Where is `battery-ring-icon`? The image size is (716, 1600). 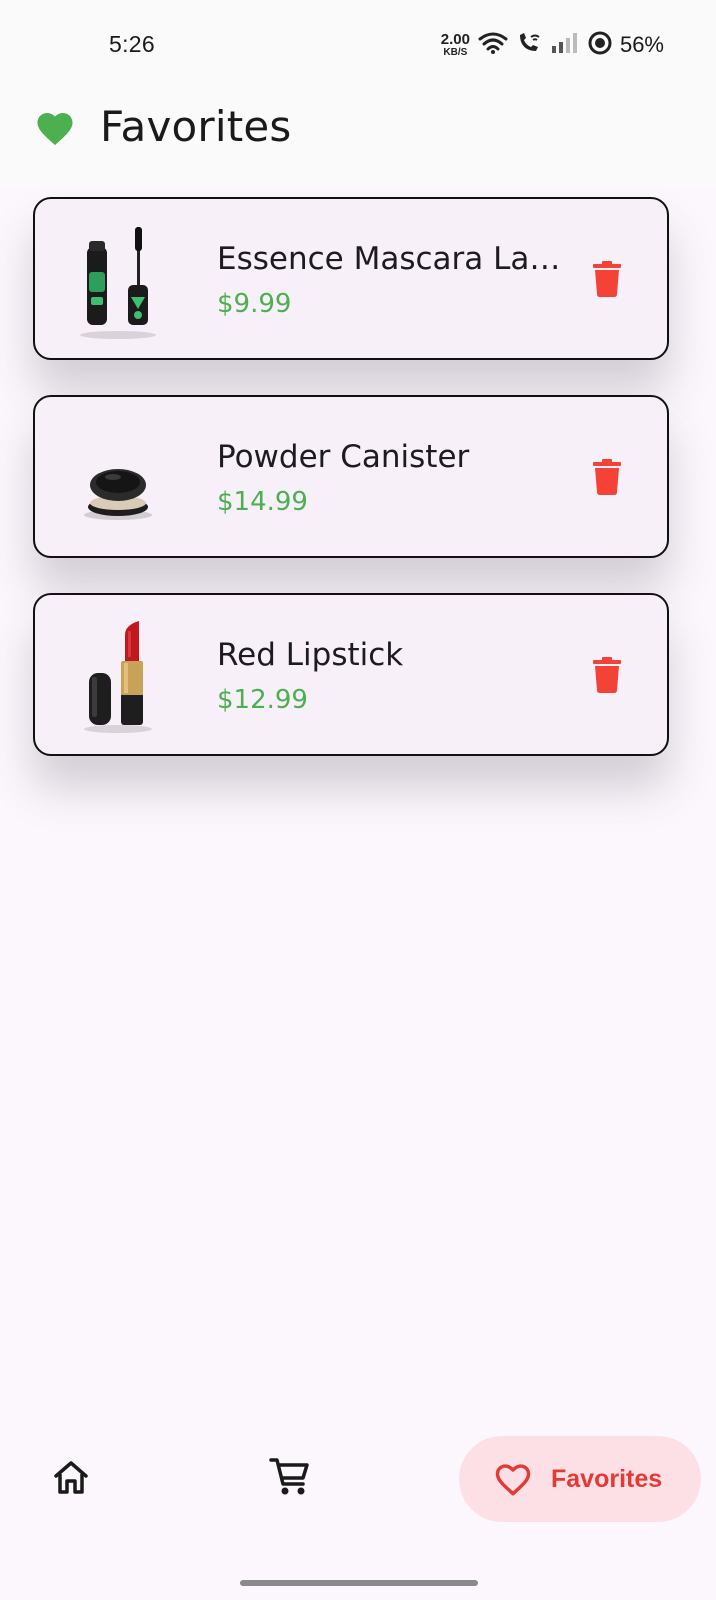 battery-ring-icon is located at coordinates (600, 45).